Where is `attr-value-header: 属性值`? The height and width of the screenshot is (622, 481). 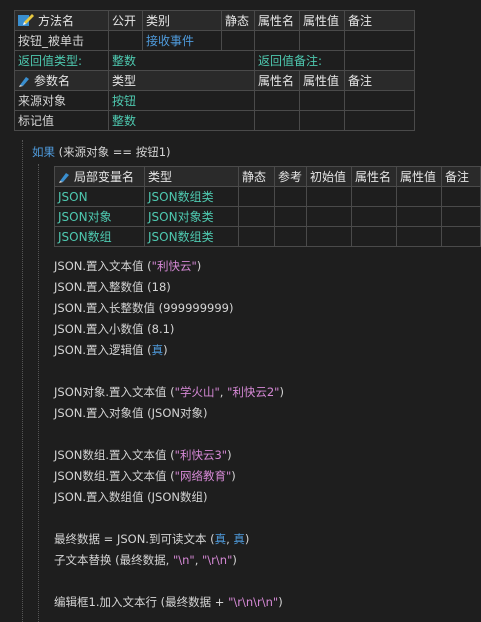 attr-value-header: 属性值 is located at coordinates (322, 20).